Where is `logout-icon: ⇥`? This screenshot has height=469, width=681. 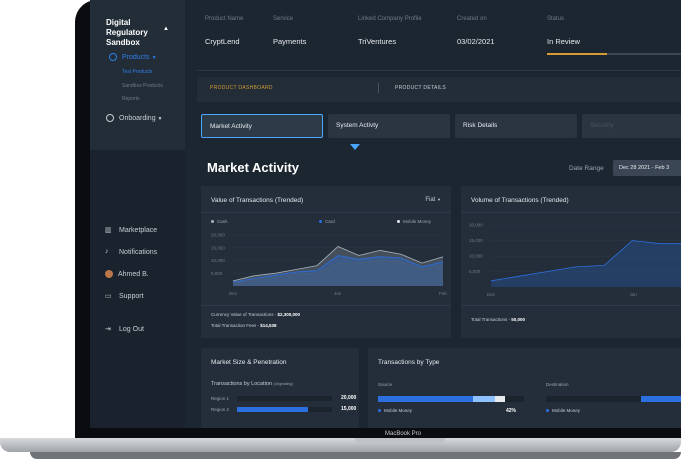
logout-icon: ⇥ is located at coordinates (108, 329).